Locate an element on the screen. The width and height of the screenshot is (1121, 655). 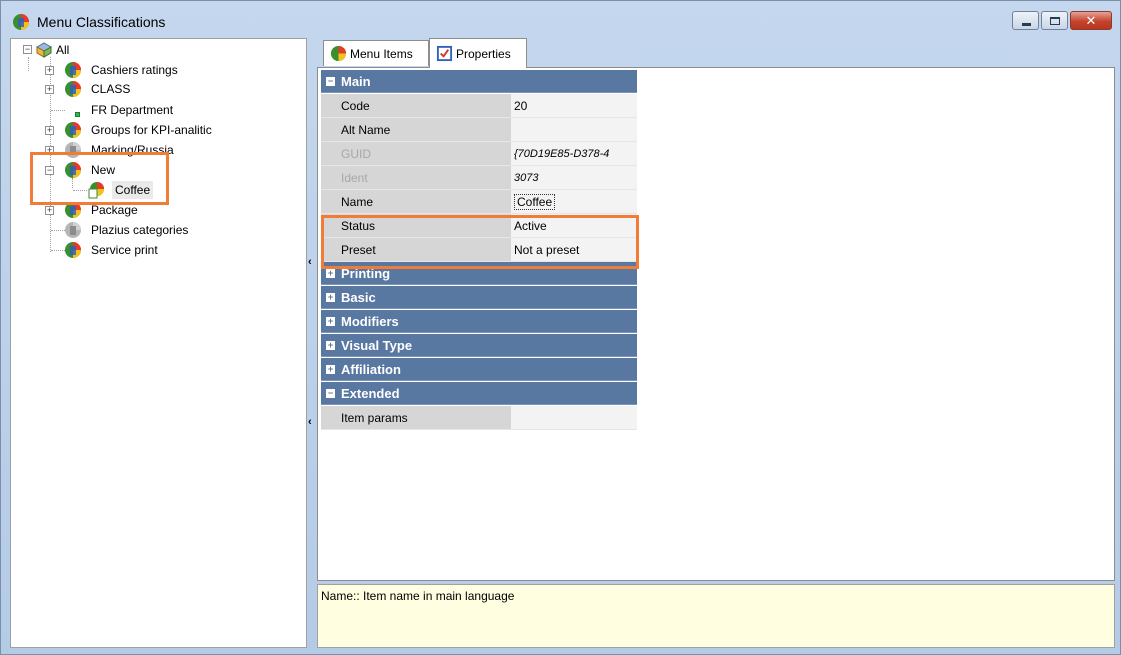
property-value-text: Coffee is located at coordinates (535, 202).